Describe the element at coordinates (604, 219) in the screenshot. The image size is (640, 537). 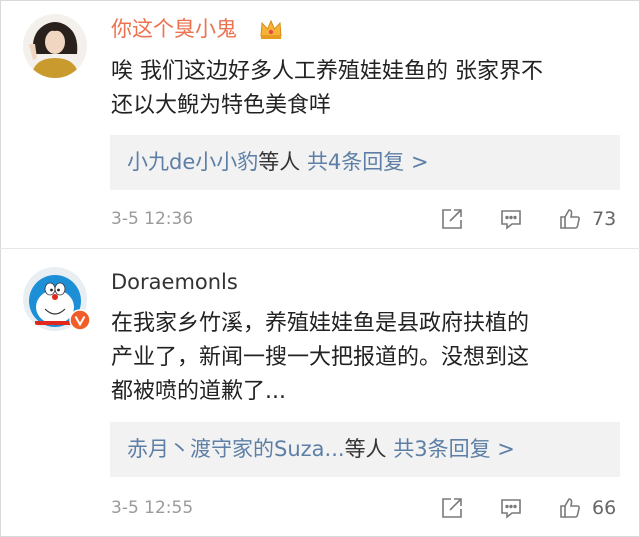
I see `like-count: 73` at that location.